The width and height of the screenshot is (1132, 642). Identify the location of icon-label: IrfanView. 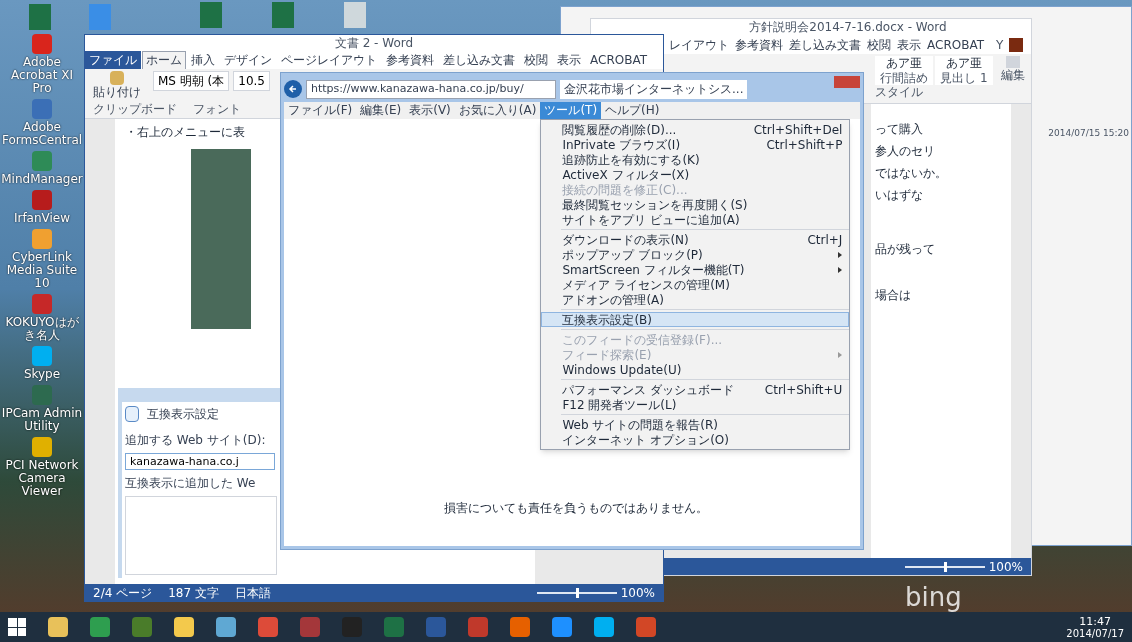
(42, 218).